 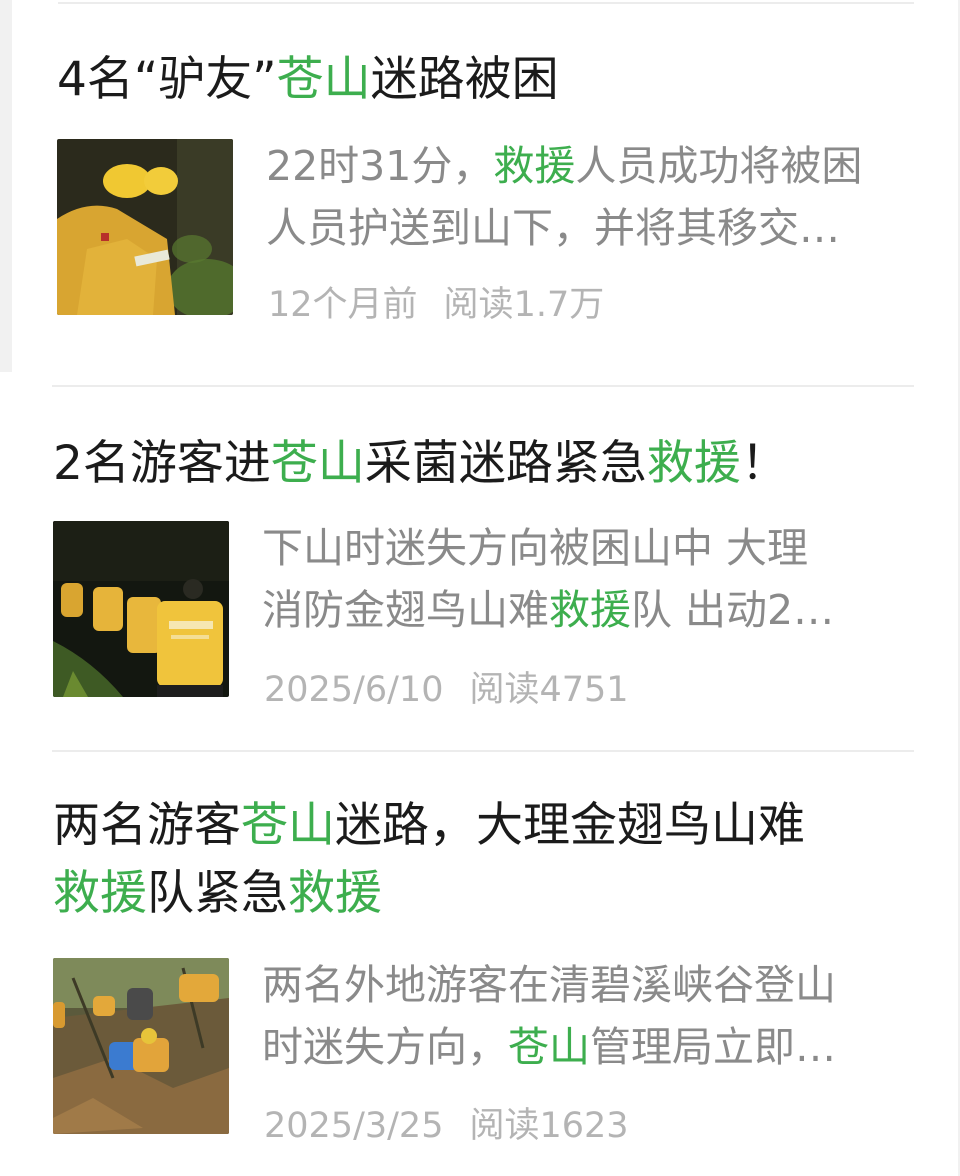 What do you see at coordinates (549, 1047) in the screenshot?
I see `summary-keyword: 苍山` at bounding box center [549, 1047].